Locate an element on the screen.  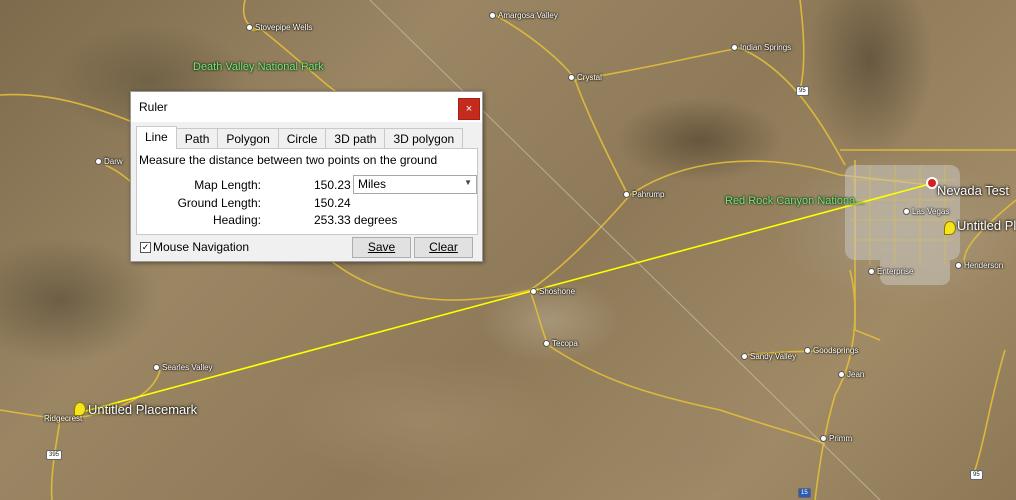
town-stovepipe-wells: Stovepipe Wells is located at coordinates (279, 28).